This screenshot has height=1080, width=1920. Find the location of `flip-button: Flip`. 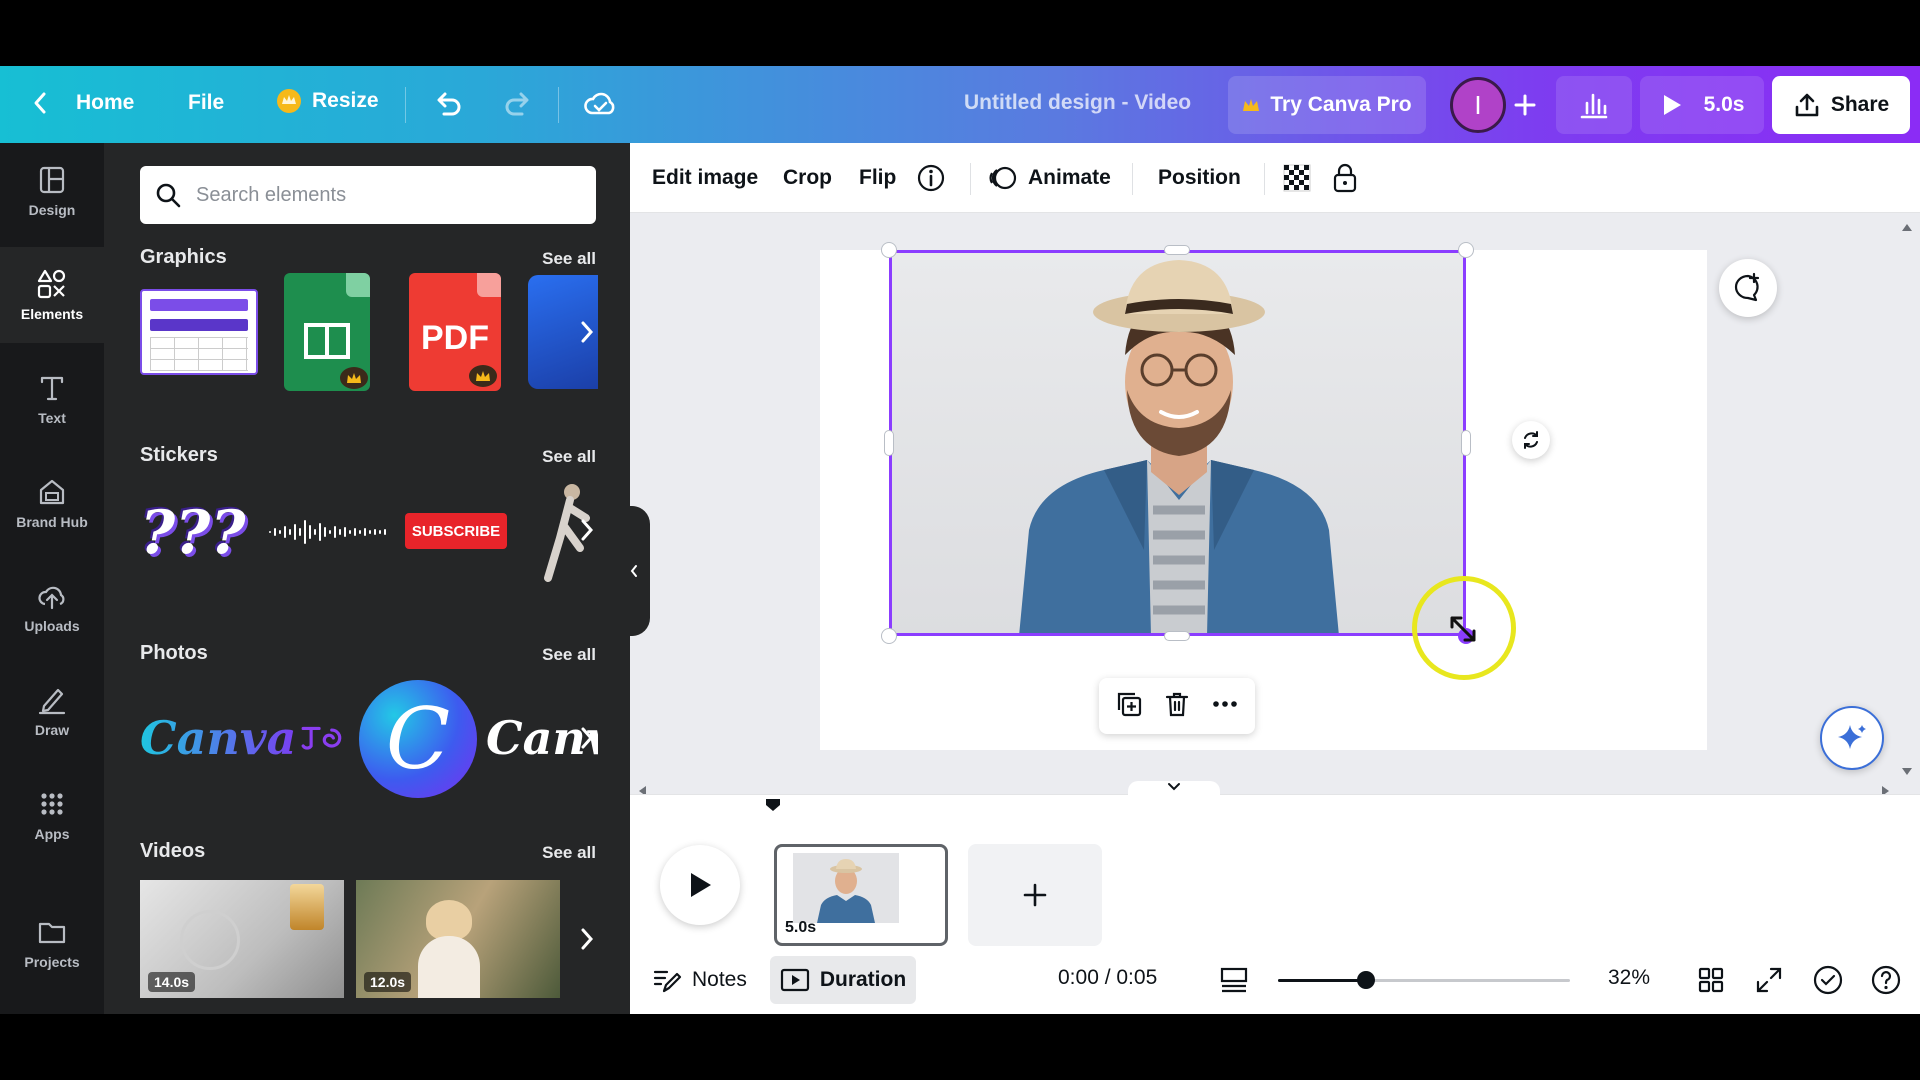

flip-button: Flip is located at coordinates (877, 178).